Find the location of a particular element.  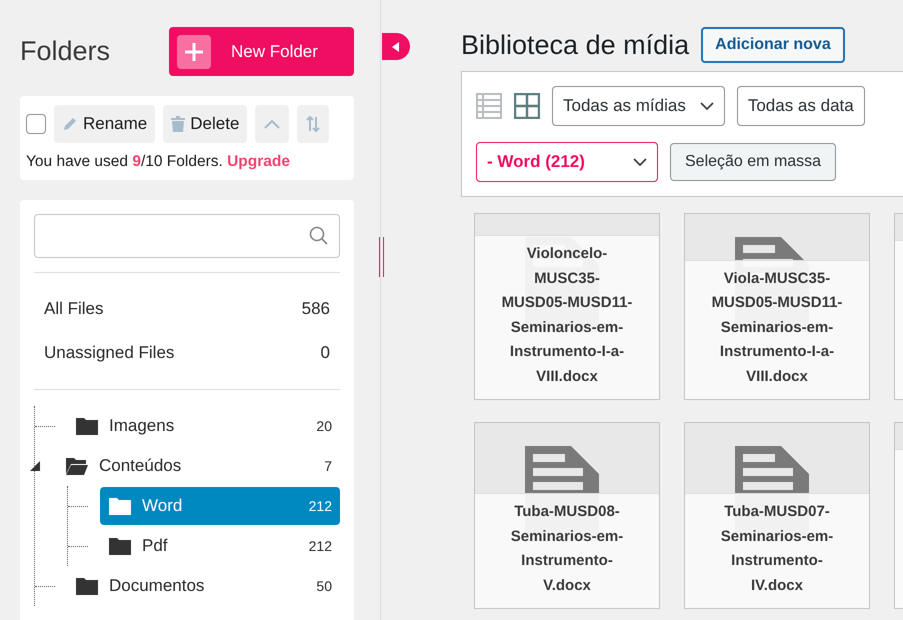

folder-item: Imagens 20 is located at coordinates (203, 426).